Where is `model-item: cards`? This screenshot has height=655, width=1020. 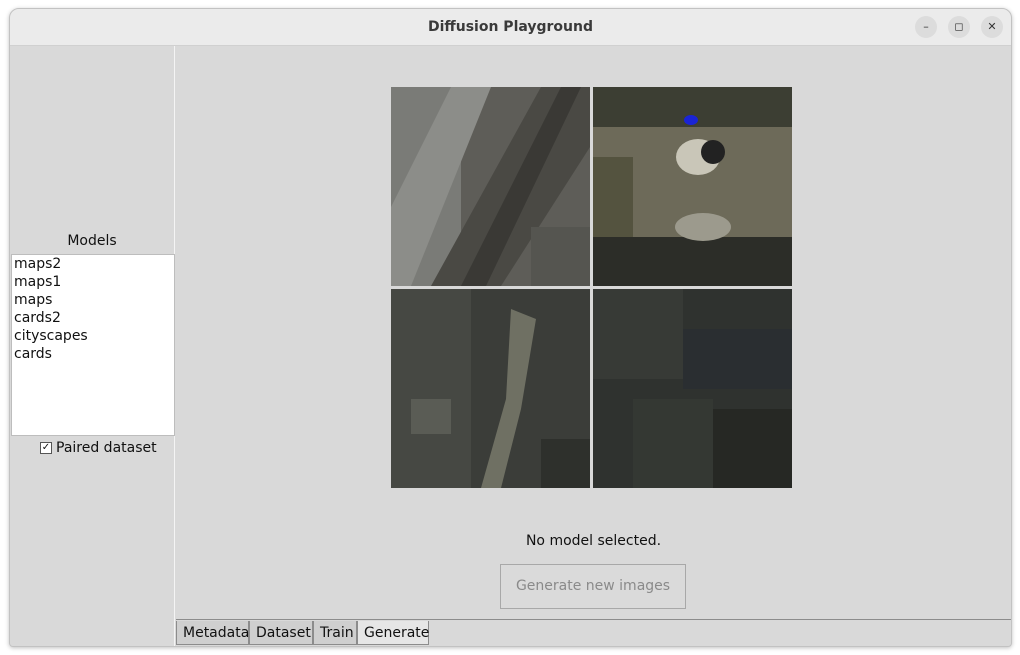 model-item: cards is located at coordinates (93, 354).